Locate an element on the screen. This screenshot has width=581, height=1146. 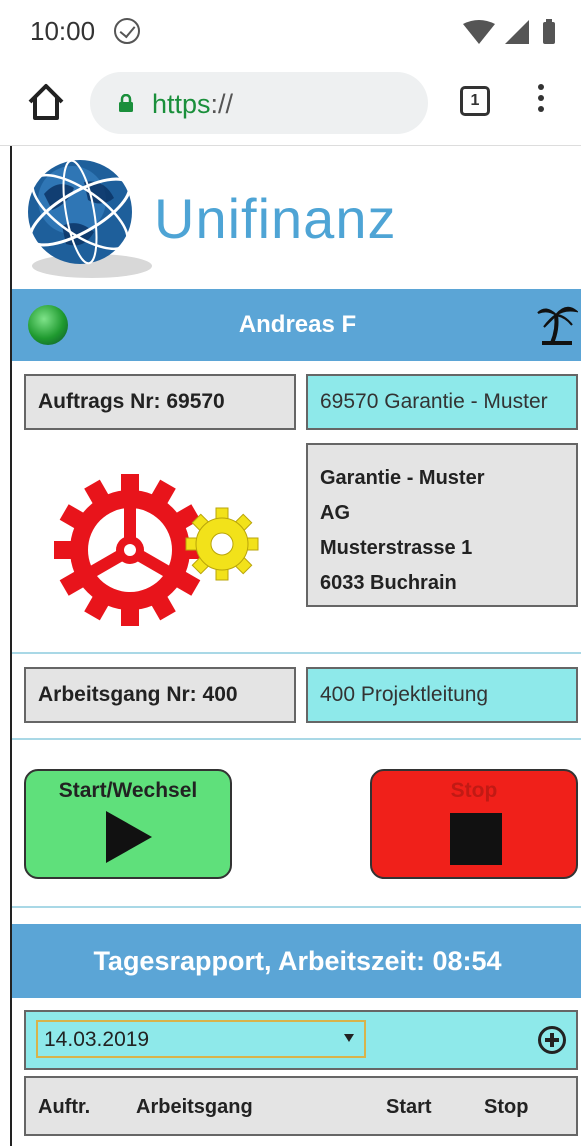
wifi-icon is located at coordinates (479, 32).